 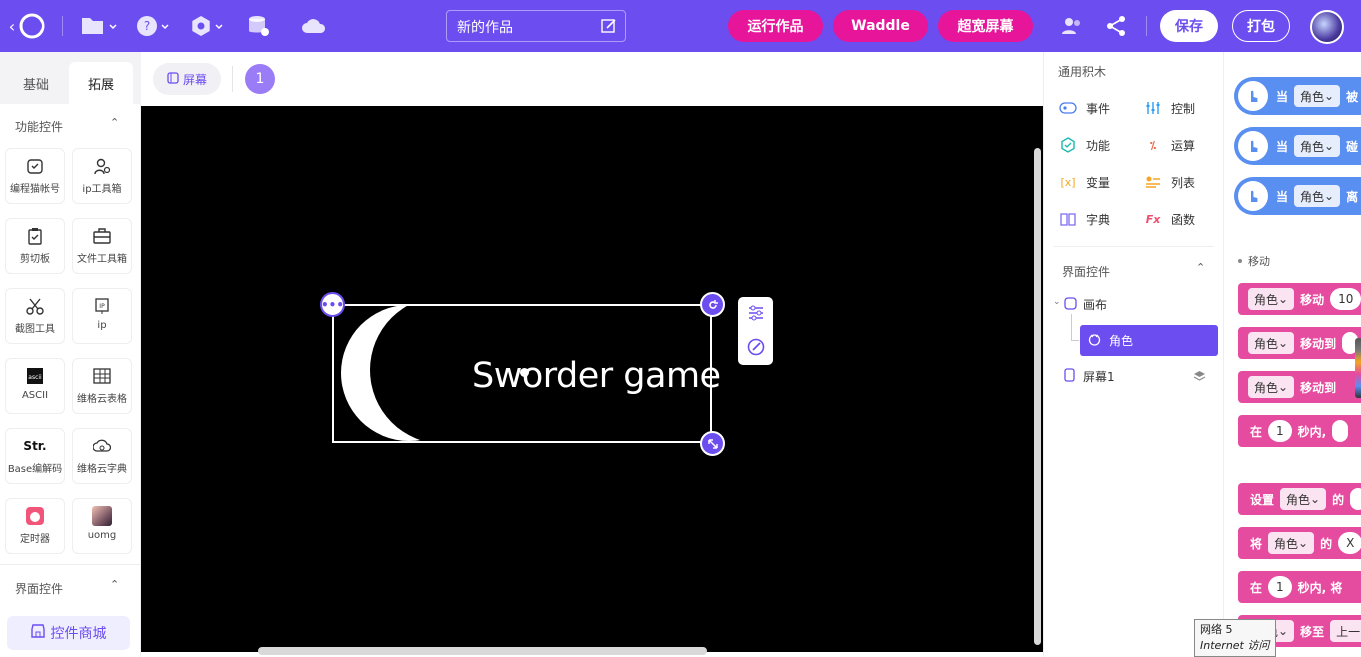 I want to click on block-glide: 在 1 秒内,, so click(x=1299, y=431).